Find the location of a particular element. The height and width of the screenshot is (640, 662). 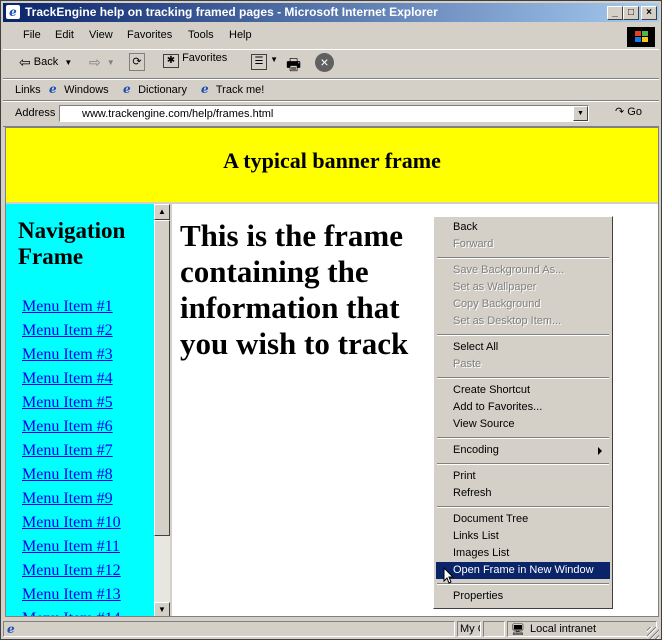

link-dictionary-label: Dictionary is located at coordinates (162, 90).